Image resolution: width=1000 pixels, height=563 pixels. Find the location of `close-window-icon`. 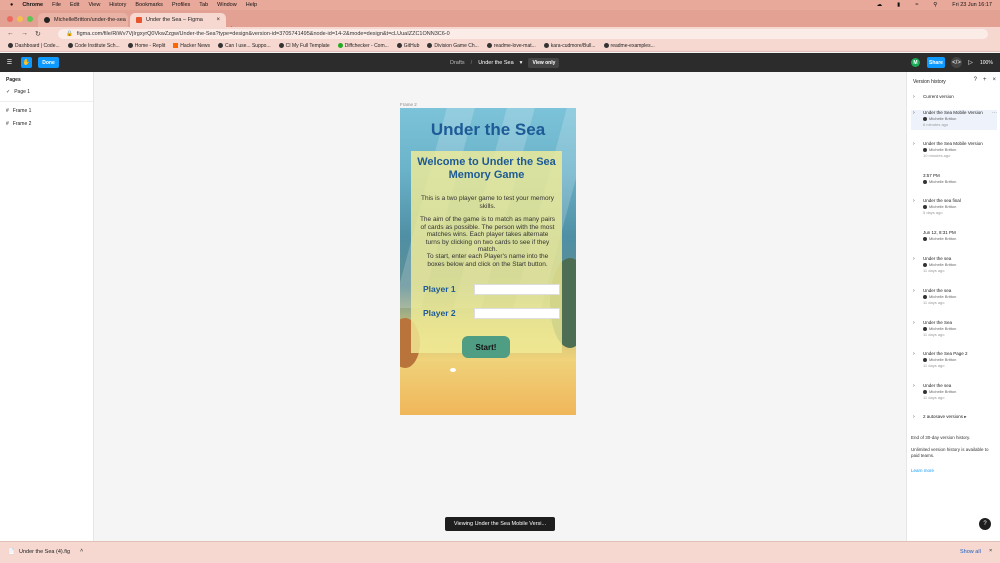

close-window-icon is located at coordinates (10, 19).